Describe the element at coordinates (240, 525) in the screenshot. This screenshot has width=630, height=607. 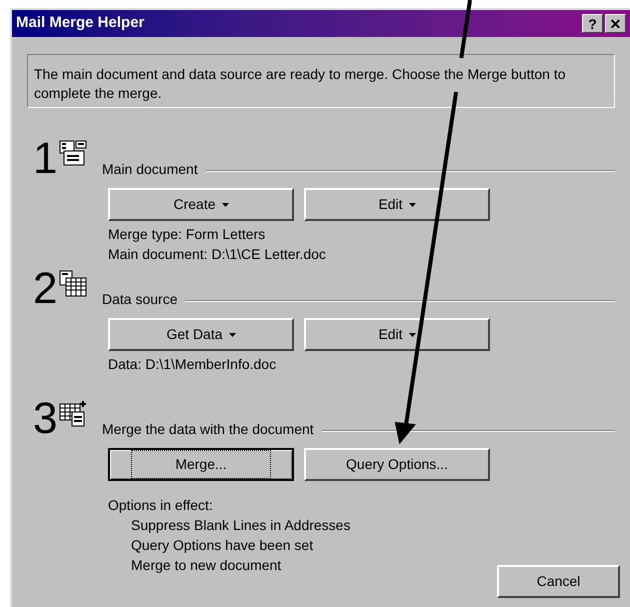
I see `option-text: Suppress Blank Lines in Addresses` at that location.